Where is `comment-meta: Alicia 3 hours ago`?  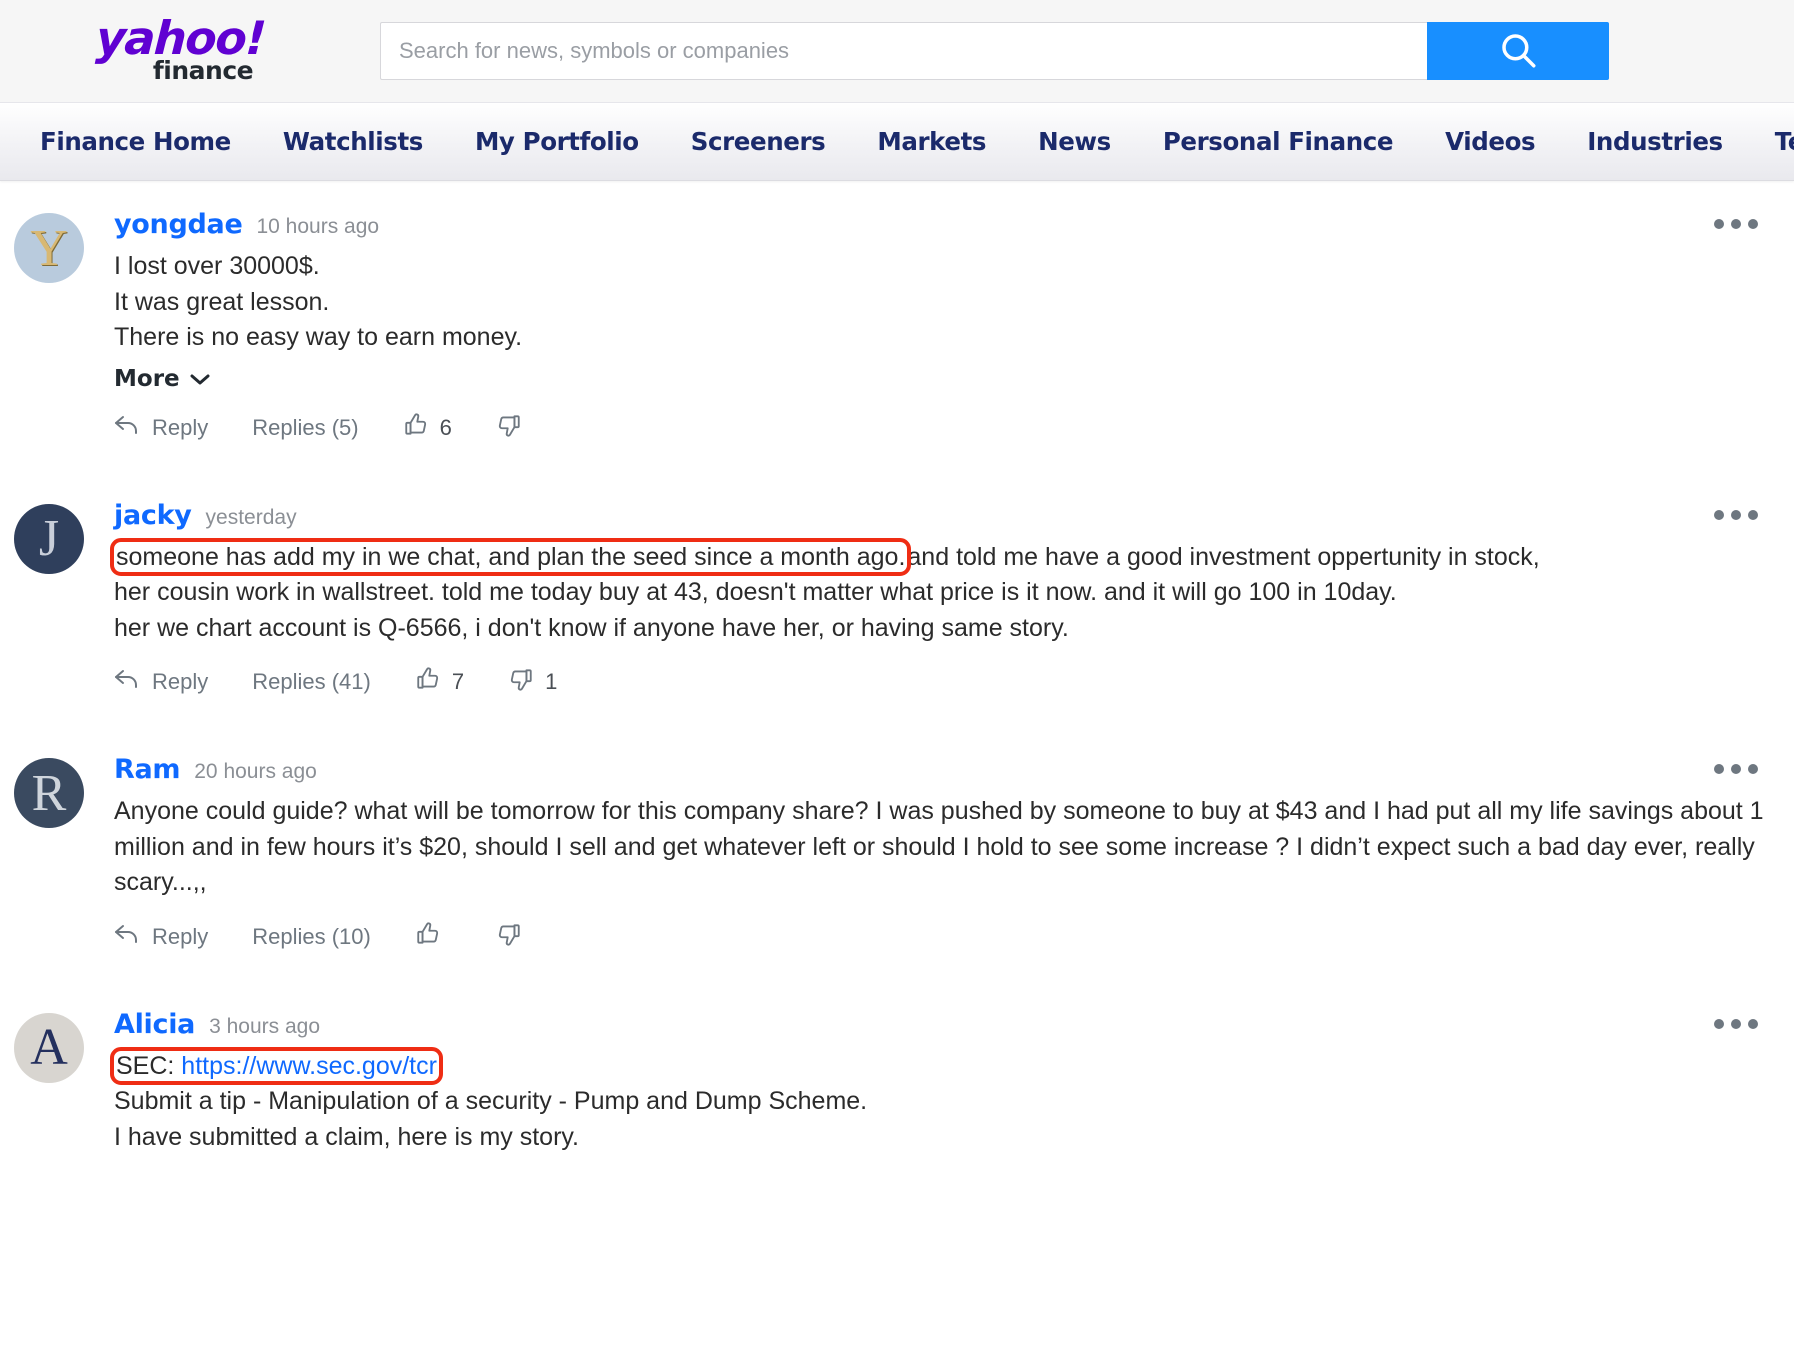 comment-meta: Alicia 3 hours ago is located at coordinates (940, 1024).